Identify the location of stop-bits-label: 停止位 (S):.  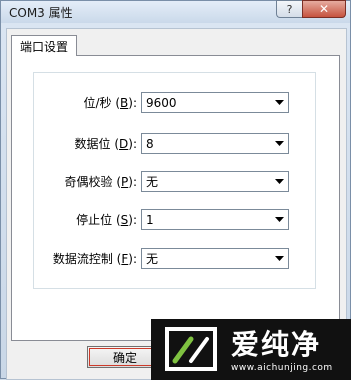
(106, 220).